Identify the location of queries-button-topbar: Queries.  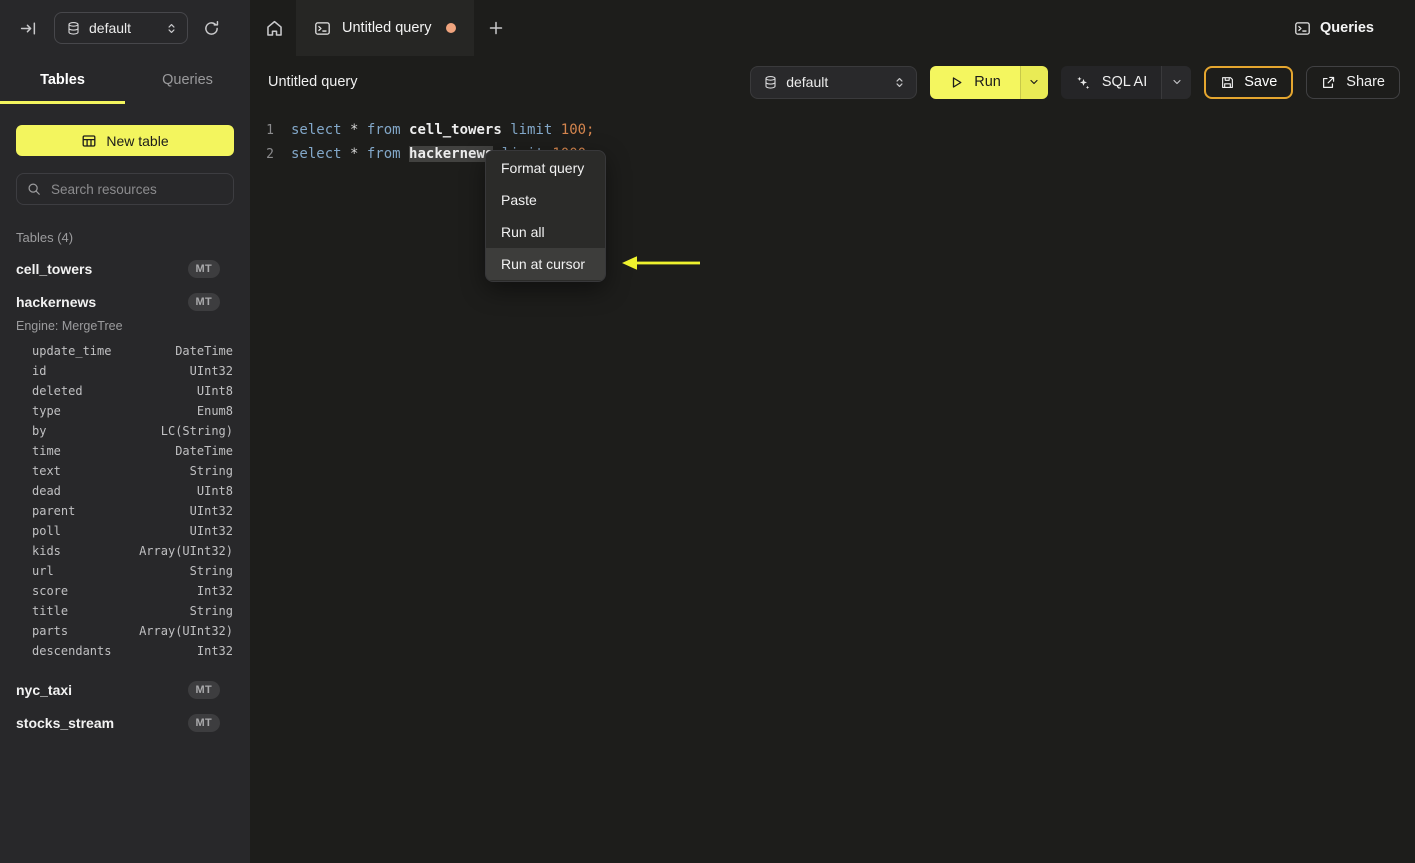
(1334, 28).